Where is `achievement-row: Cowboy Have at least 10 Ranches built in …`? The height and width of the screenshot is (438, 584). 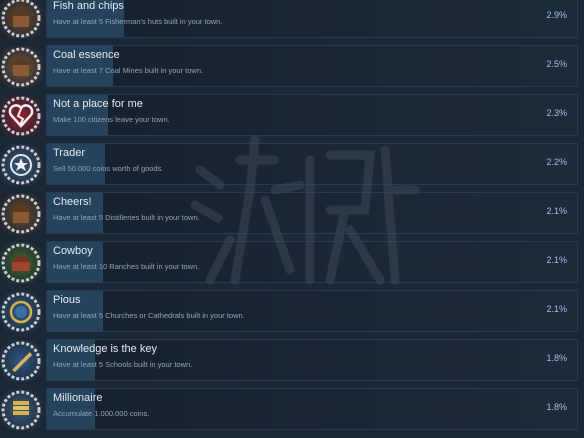 achievement-row: Cowboy Have at least 10 Ranches built in … is located at coordinates (292, 263).